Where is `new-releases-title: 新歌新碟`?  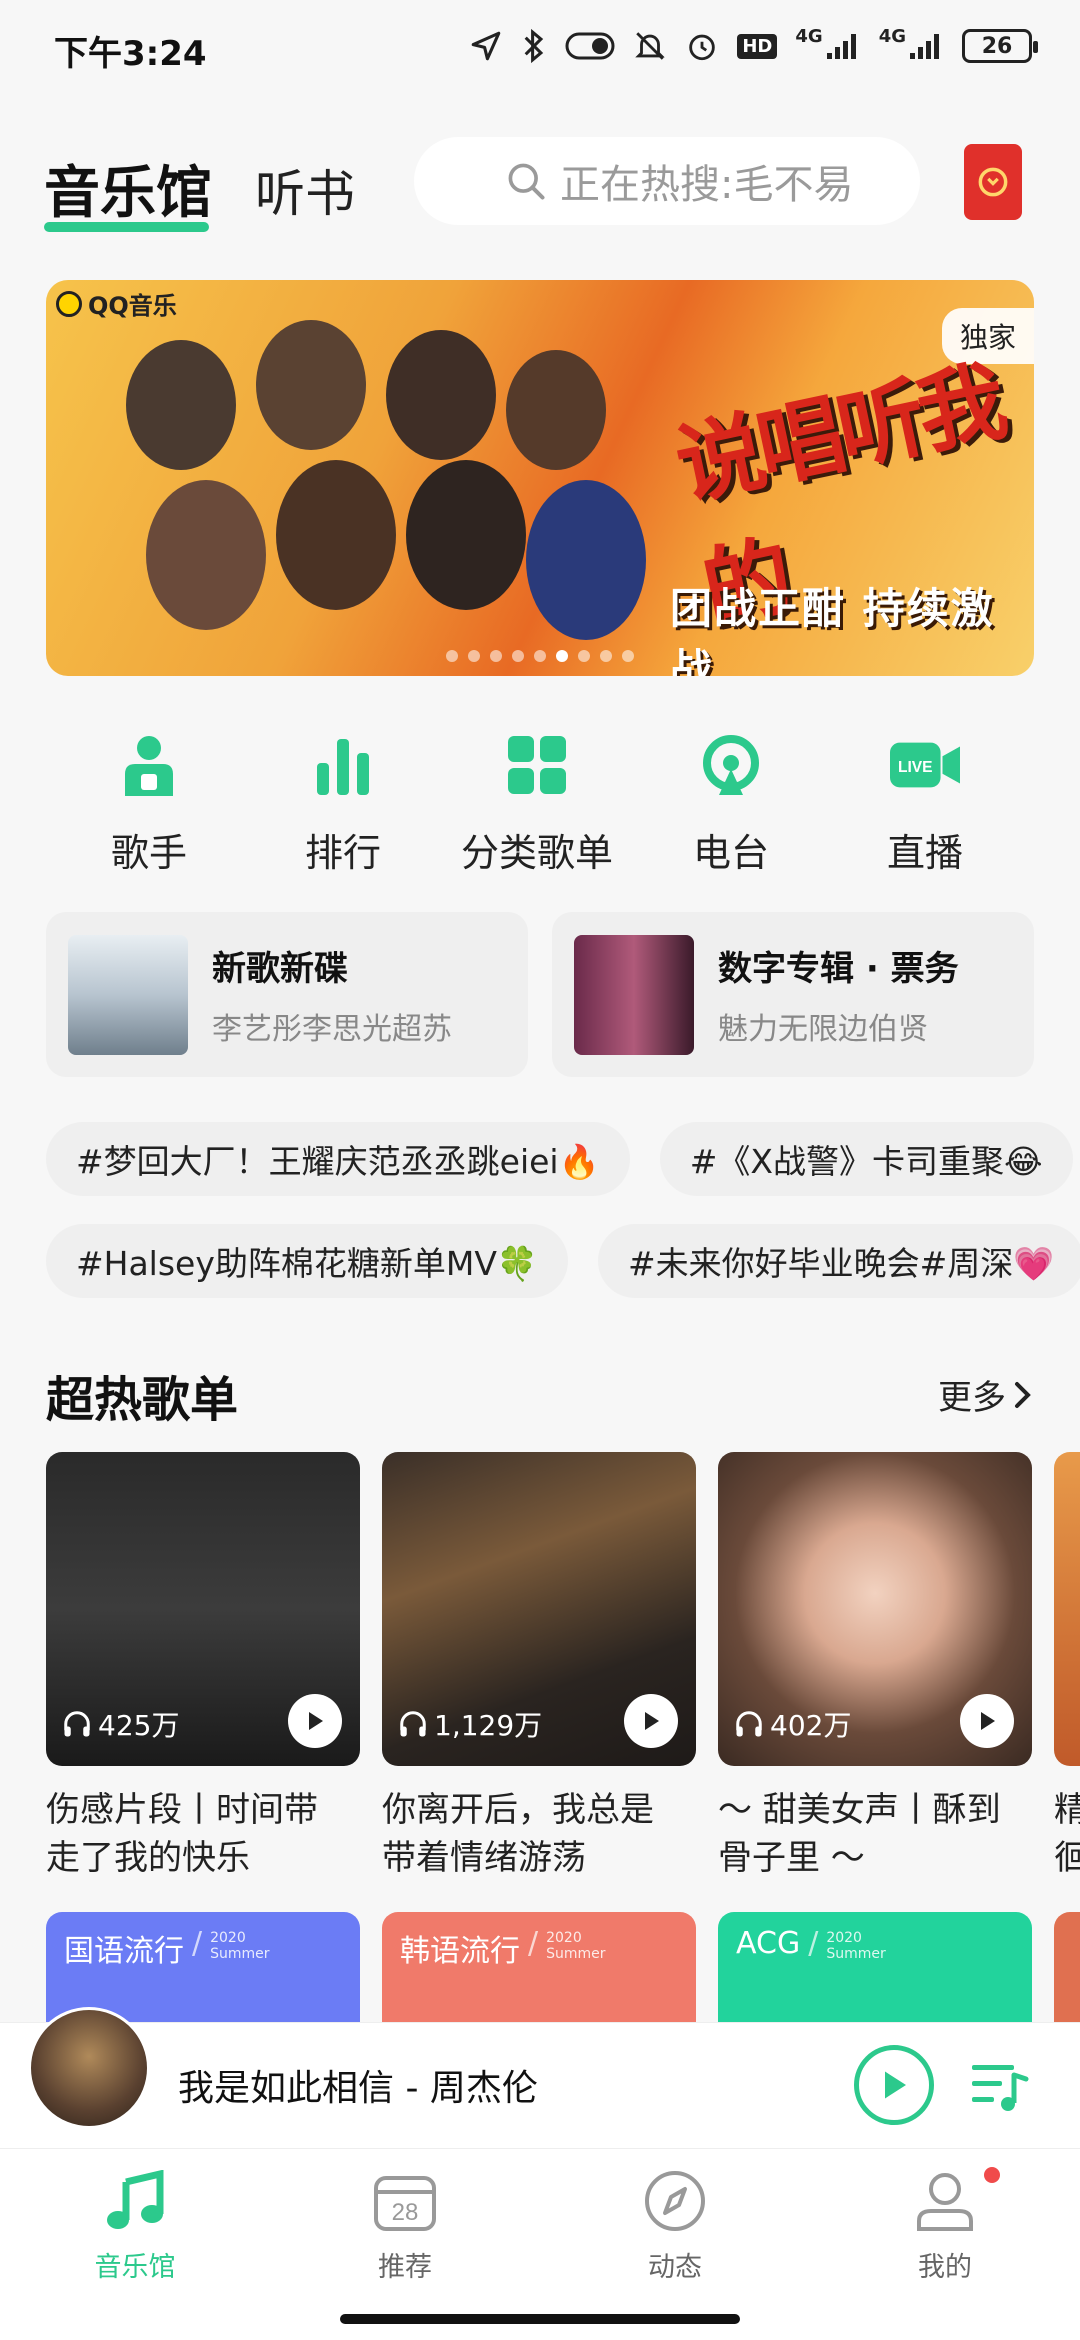
new-releases-title: 新歌新碟 is located at coordinates (280, 969).